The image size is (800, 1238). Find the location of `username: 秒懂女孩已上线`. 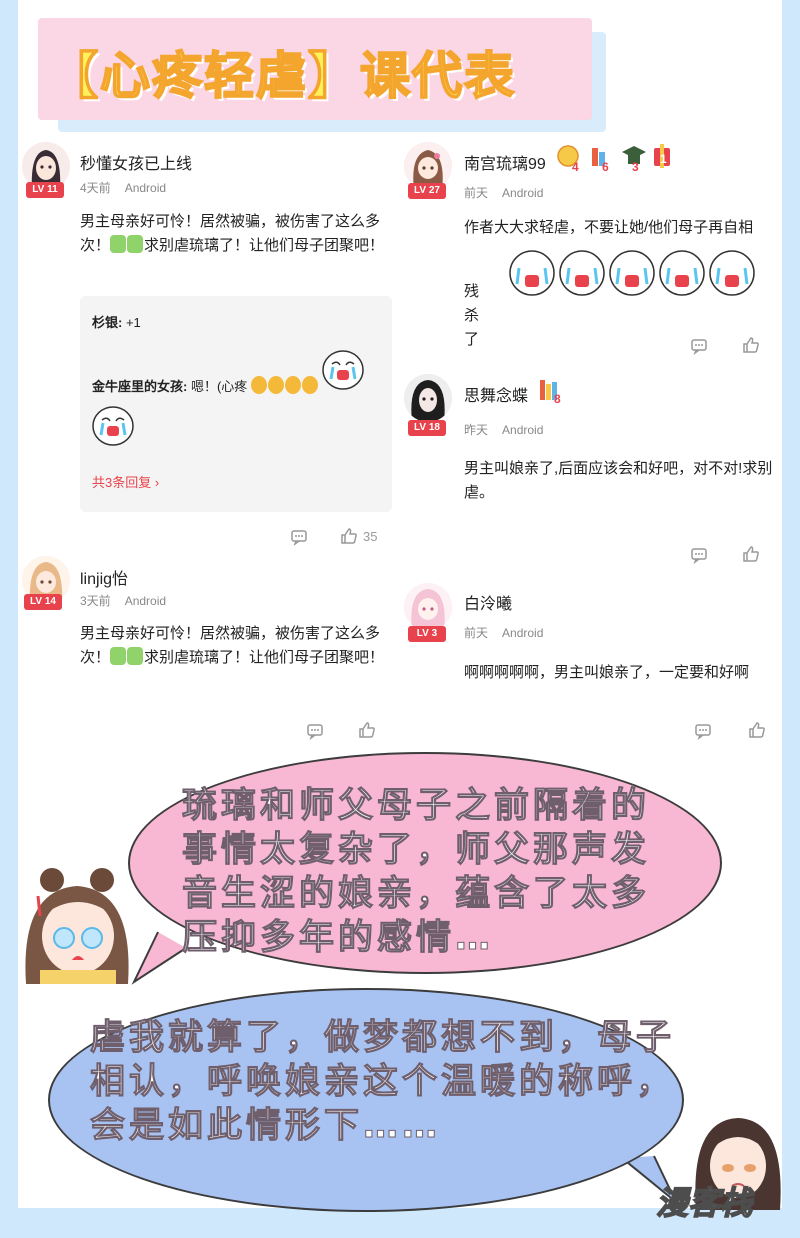

username: 秒懂女孩已上线 is located at coordinates (136, 162).